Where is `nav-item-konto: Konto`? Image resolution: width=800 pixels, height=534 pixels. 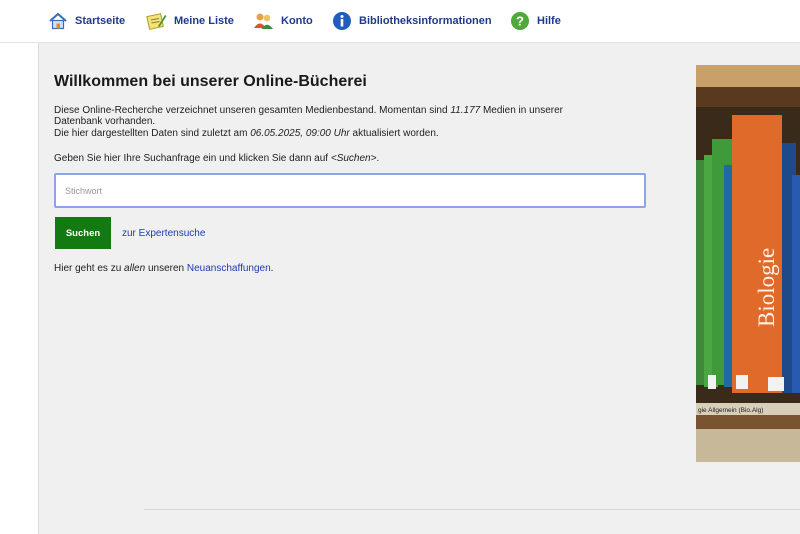 nav-item-konto: Konto is located at coordinates (283, 21).